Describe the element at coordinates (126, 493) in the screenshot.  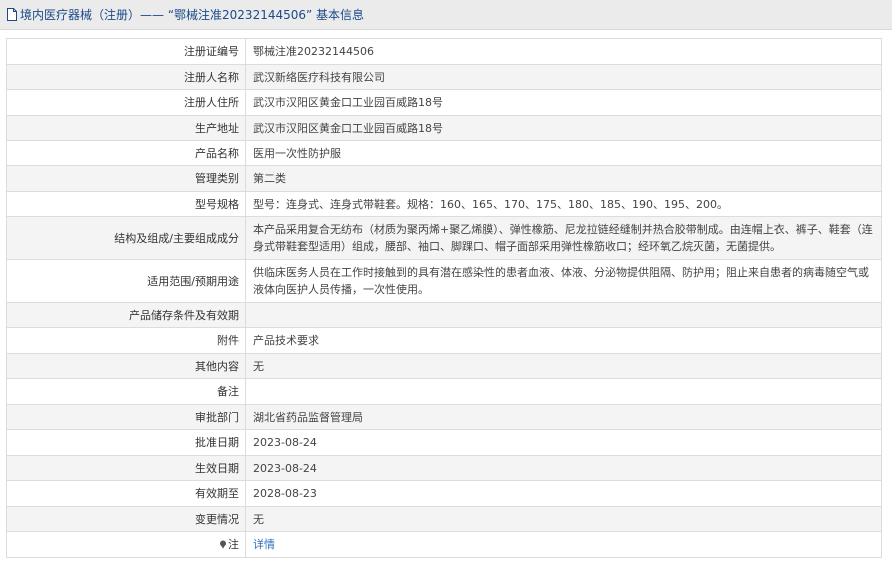
I see `row-label-expiry-date: 有效期至` at that location.